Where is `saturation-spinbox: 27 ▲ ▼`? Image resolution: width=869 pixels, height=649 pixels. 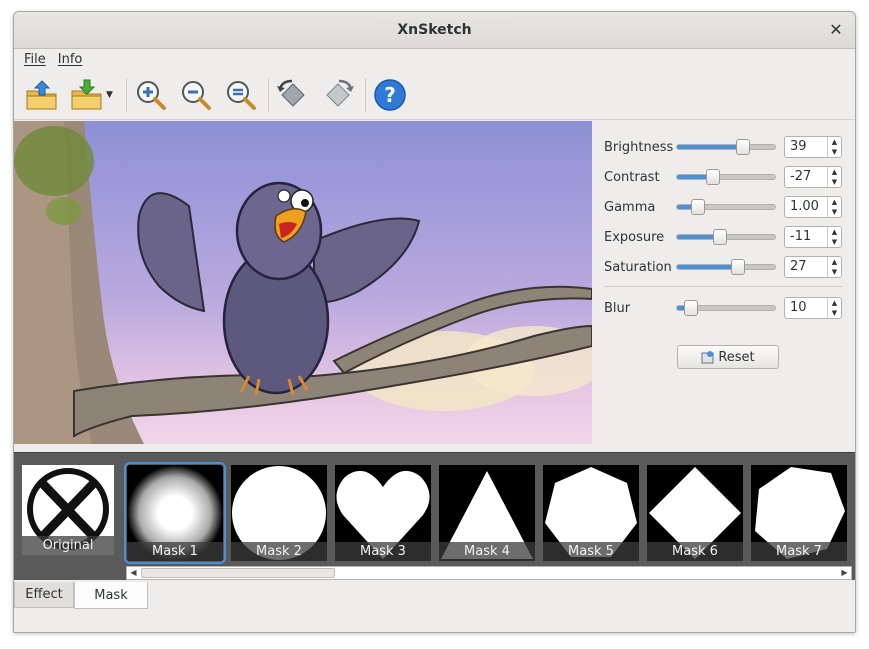
saturation-spinbox: 27 ▲ ▼ is located at coordinates (813, 267).